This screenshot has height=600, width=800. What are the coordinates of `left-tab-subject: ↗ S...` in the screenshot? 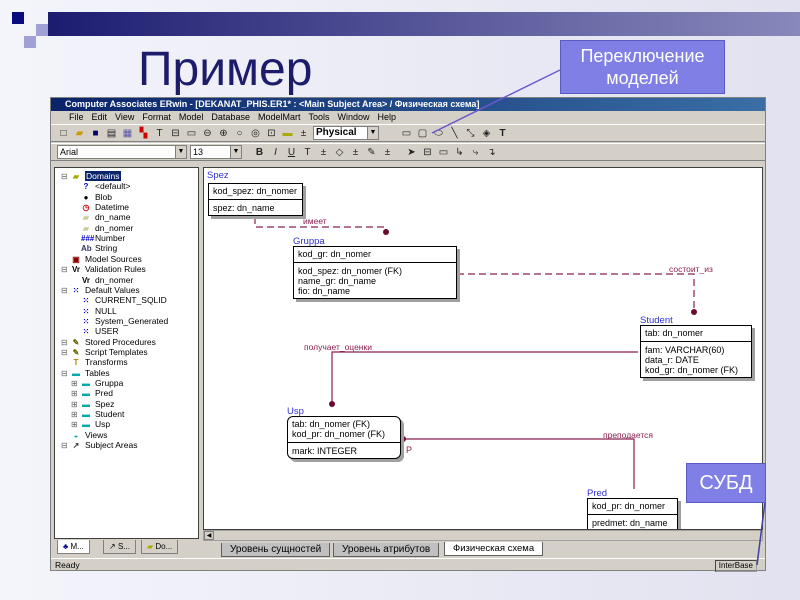 It's located at (119, 547).